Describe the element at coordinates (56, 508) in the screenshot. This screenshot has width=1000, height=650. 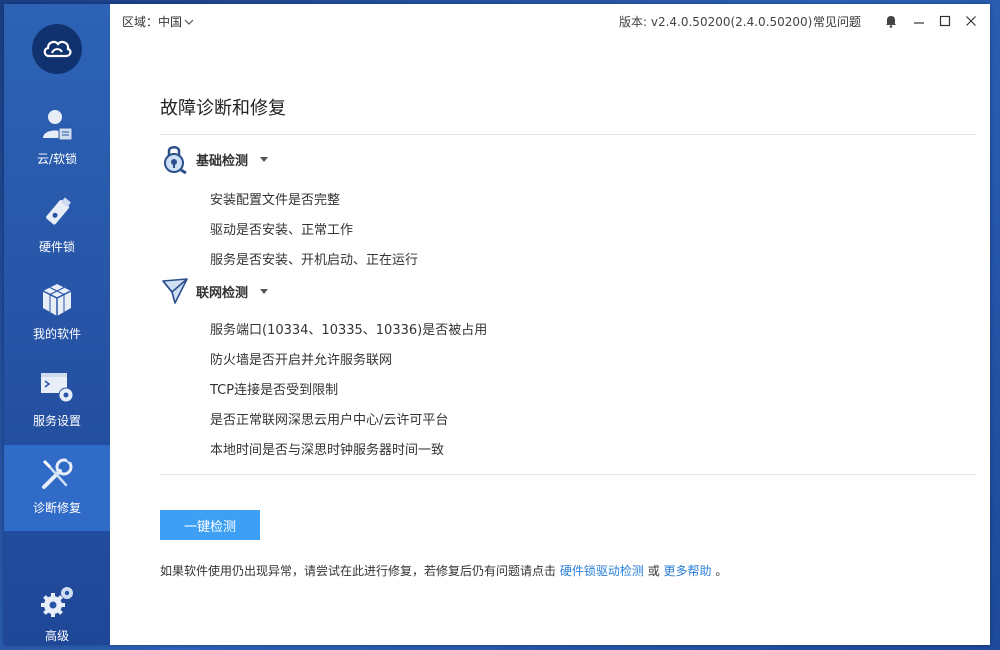
I see `sidebar-item-label: 诊断修复` at that location.